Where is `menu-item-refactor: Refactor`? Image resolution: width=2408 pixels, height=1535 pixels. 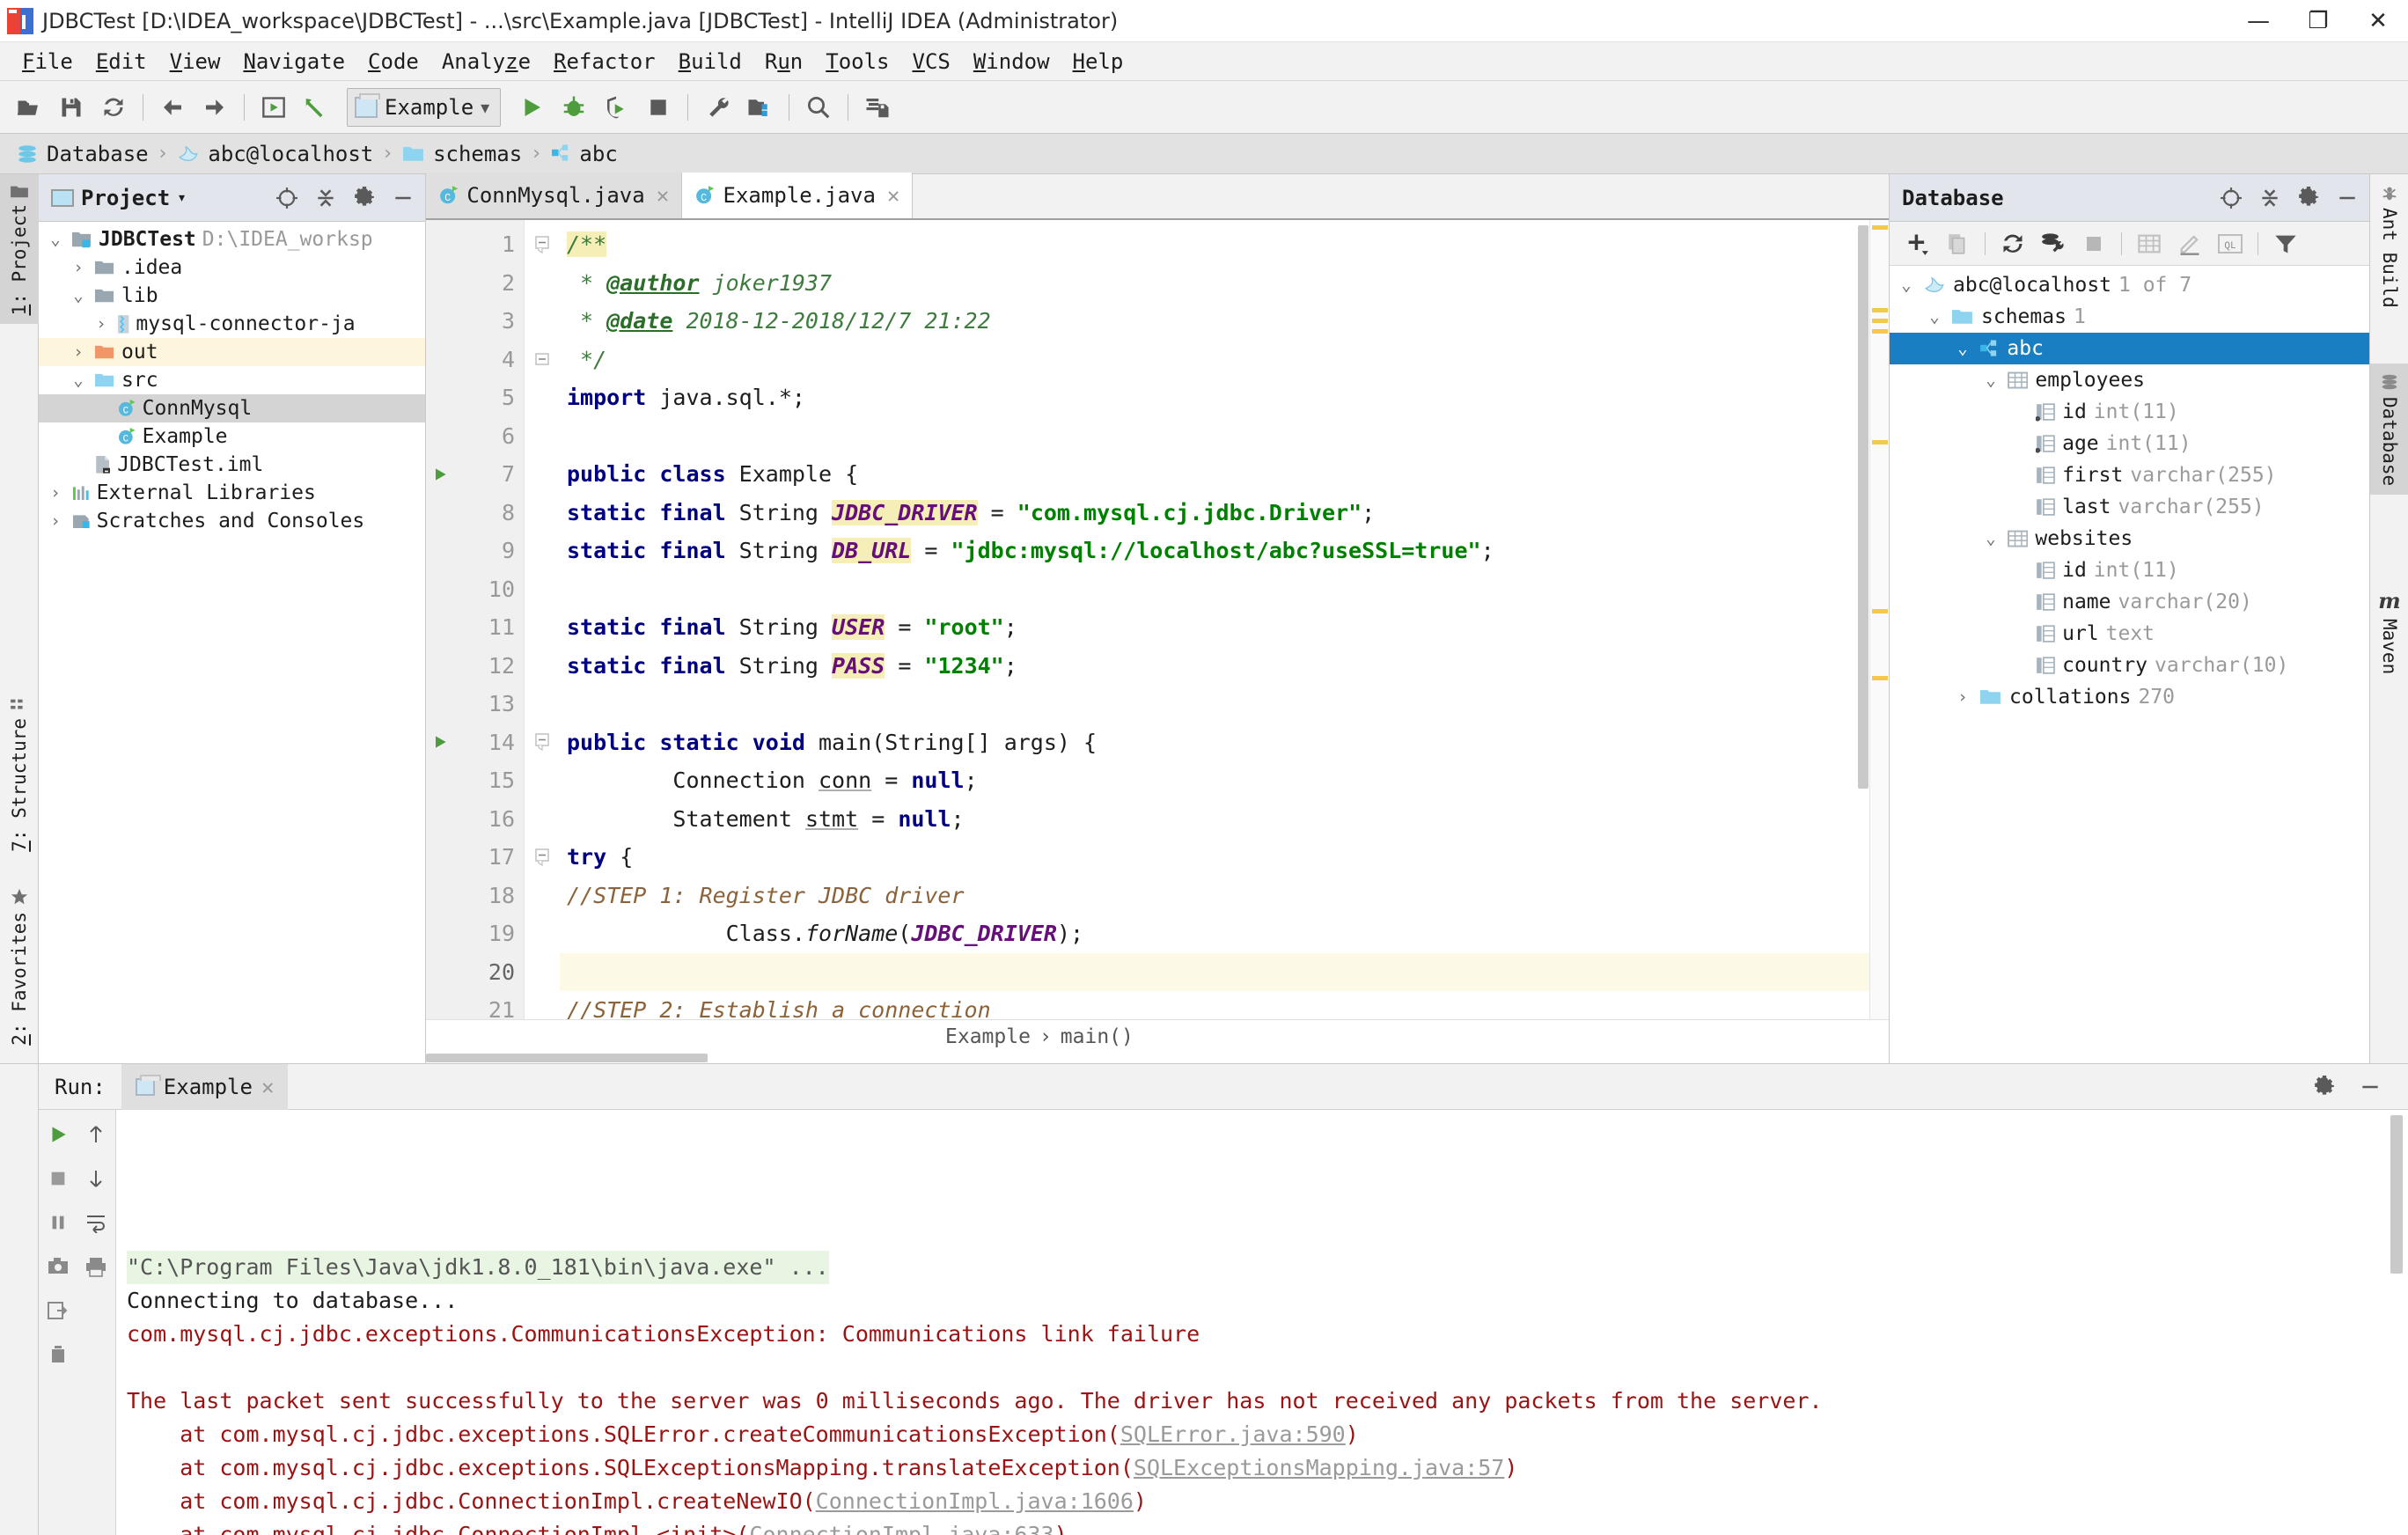 menu-item-refactor: Refactor is located at coordinates (604, 61).